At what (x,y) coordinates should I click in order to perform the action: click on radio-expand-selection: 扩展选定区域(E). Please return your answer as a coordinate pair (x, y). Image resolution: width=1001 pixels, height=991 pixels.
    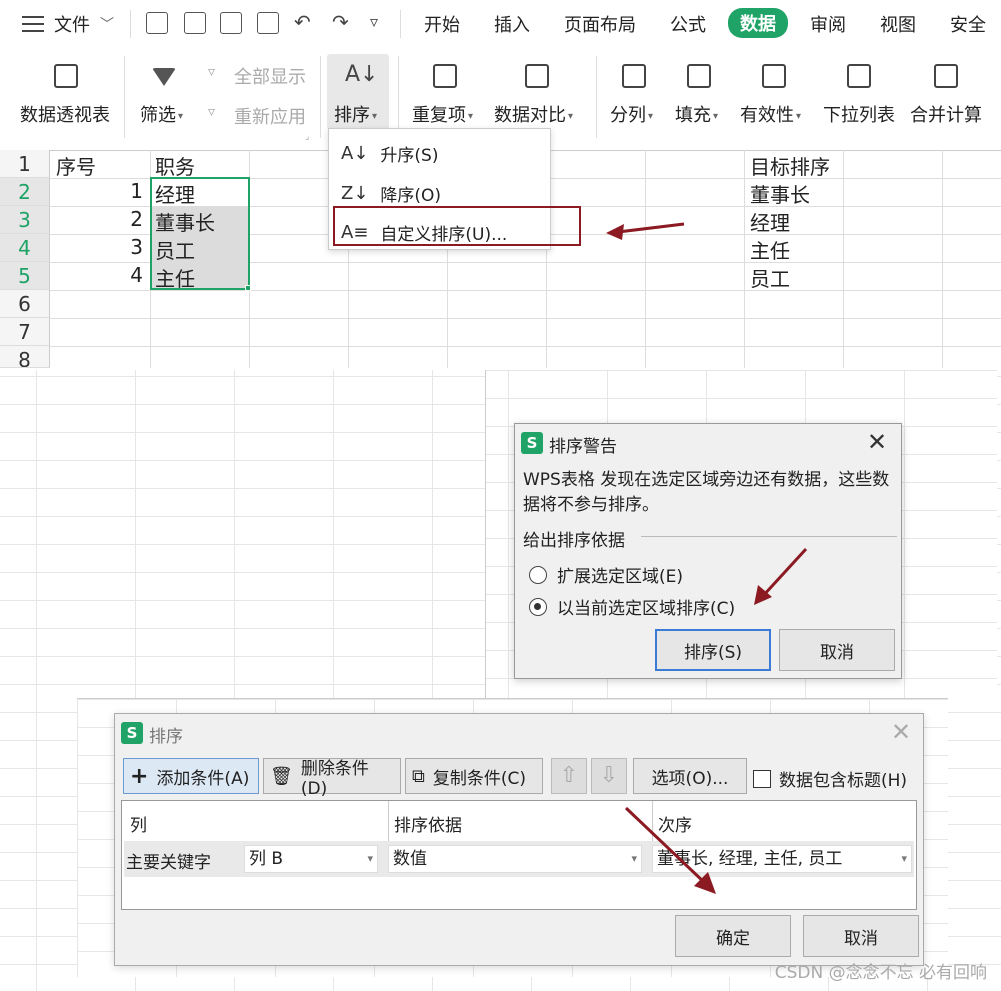
    Looking at the image, I should click on (606, 574).